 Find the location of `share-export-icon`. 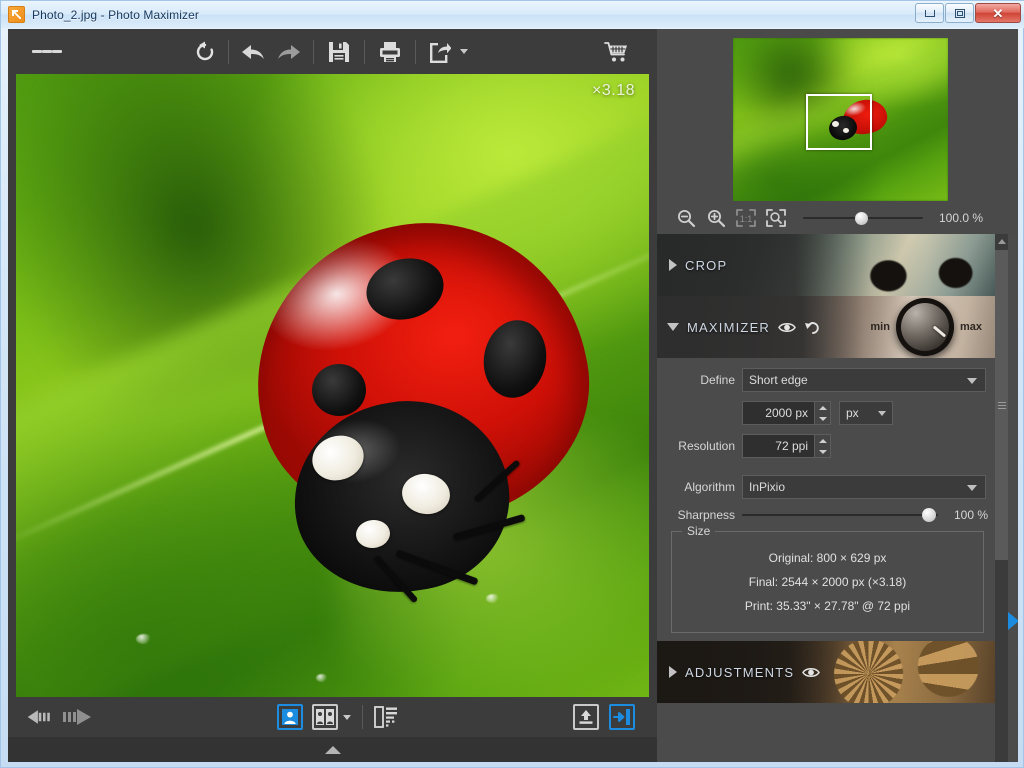

share-export-icon is located at coordinates (440, 52).